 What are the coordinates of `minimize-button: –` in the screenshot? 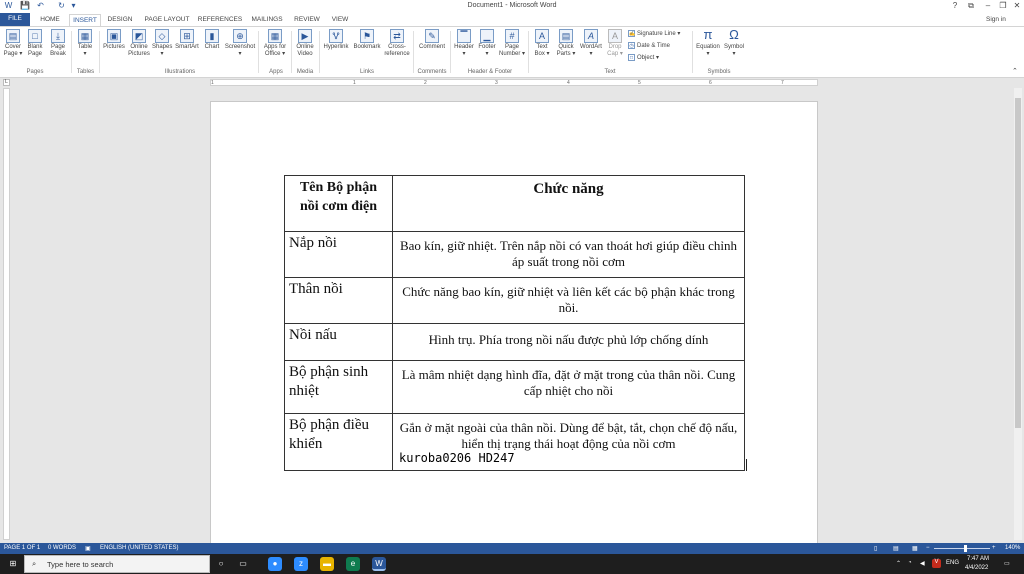 It's located at (988, 6).